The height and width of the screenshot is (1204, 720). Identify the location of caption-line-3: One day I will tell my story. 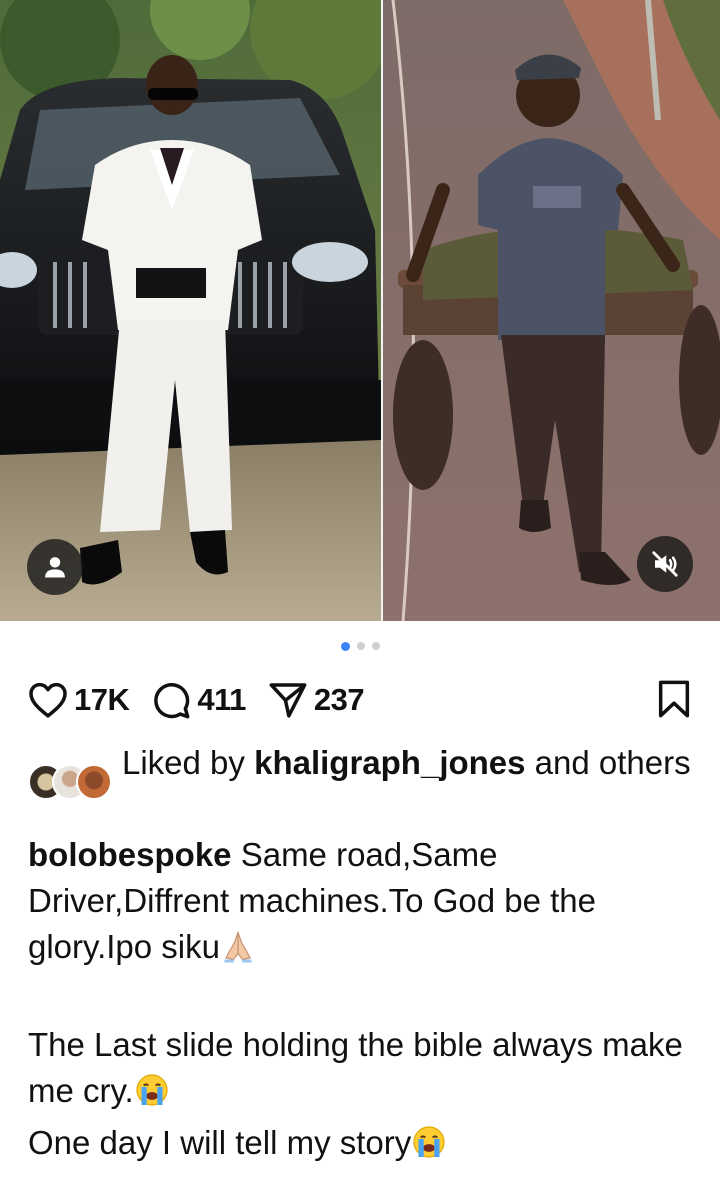
(220, 1142).